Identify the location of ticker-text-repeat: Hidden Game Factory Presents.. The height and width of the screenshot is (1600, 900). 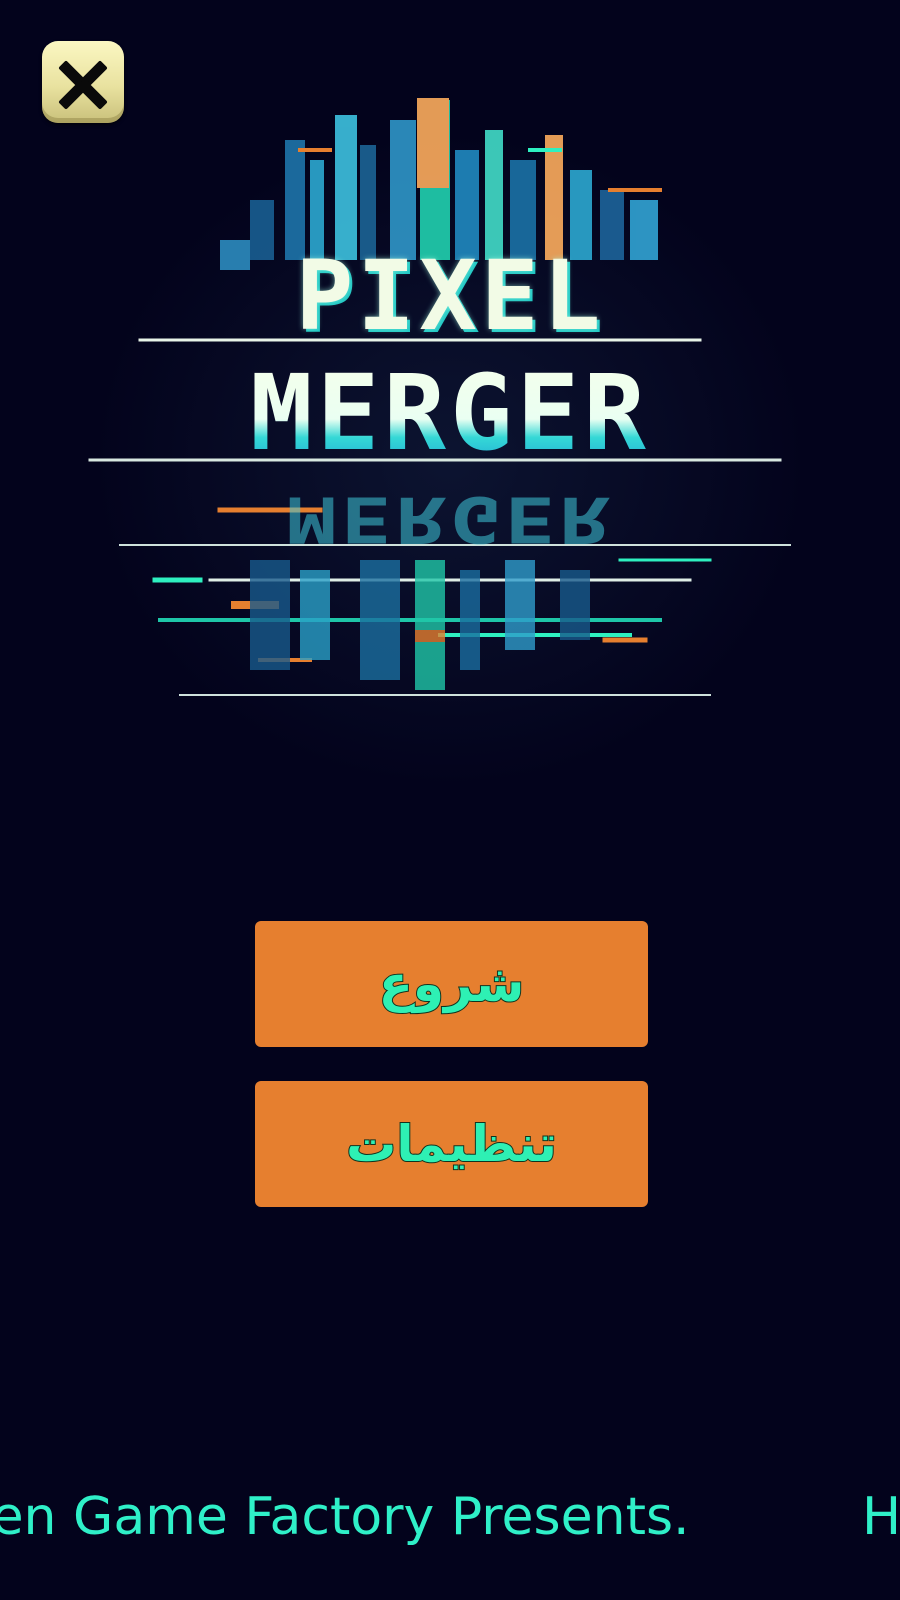
(881, 1517).